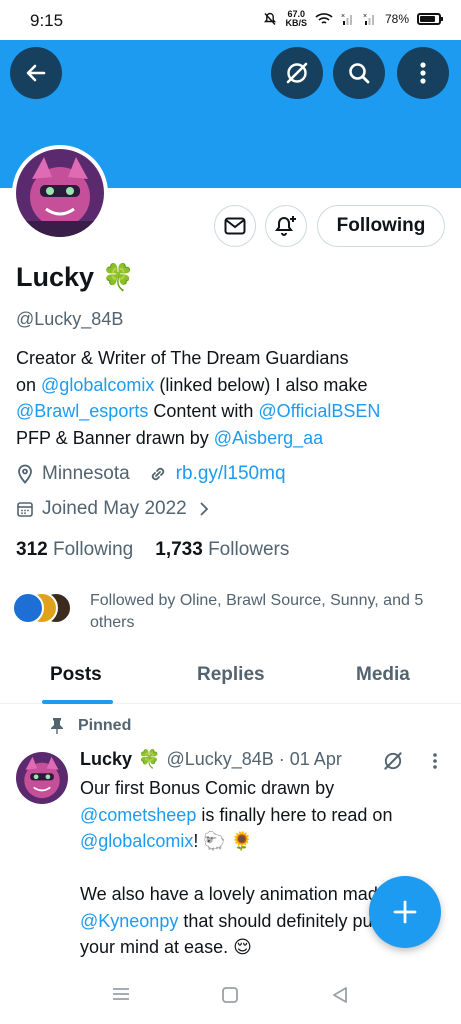 The width and height of the screenshot is (461, 1024). Describe the element at coordinates (118, 277) in the screenshot. I see `clover-emoji: 🍀` at that location.